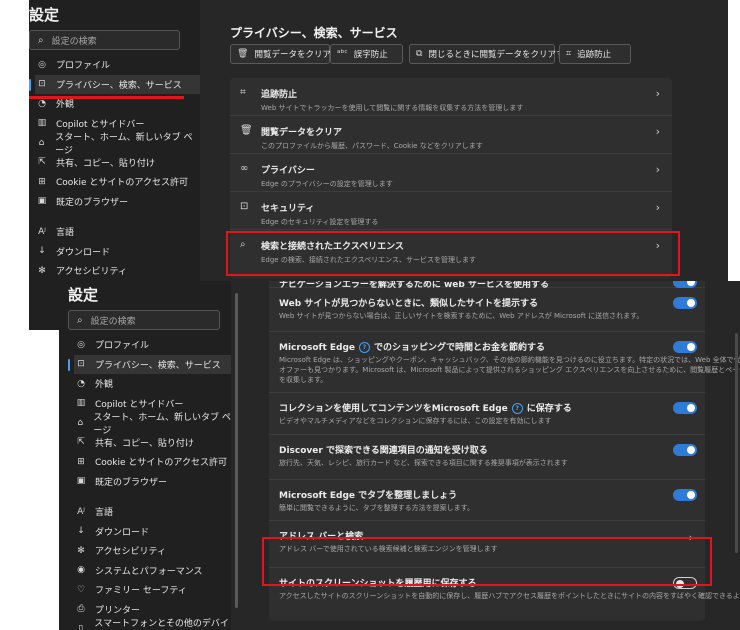 The width and height of the screenshot is (740, 630). What do you see at coordinates (412, 347) in the screenshot?
I see `row-title: Microsoft Edge? でのショッピングで時間とお金を節約する` at bounding box center [412, 347].